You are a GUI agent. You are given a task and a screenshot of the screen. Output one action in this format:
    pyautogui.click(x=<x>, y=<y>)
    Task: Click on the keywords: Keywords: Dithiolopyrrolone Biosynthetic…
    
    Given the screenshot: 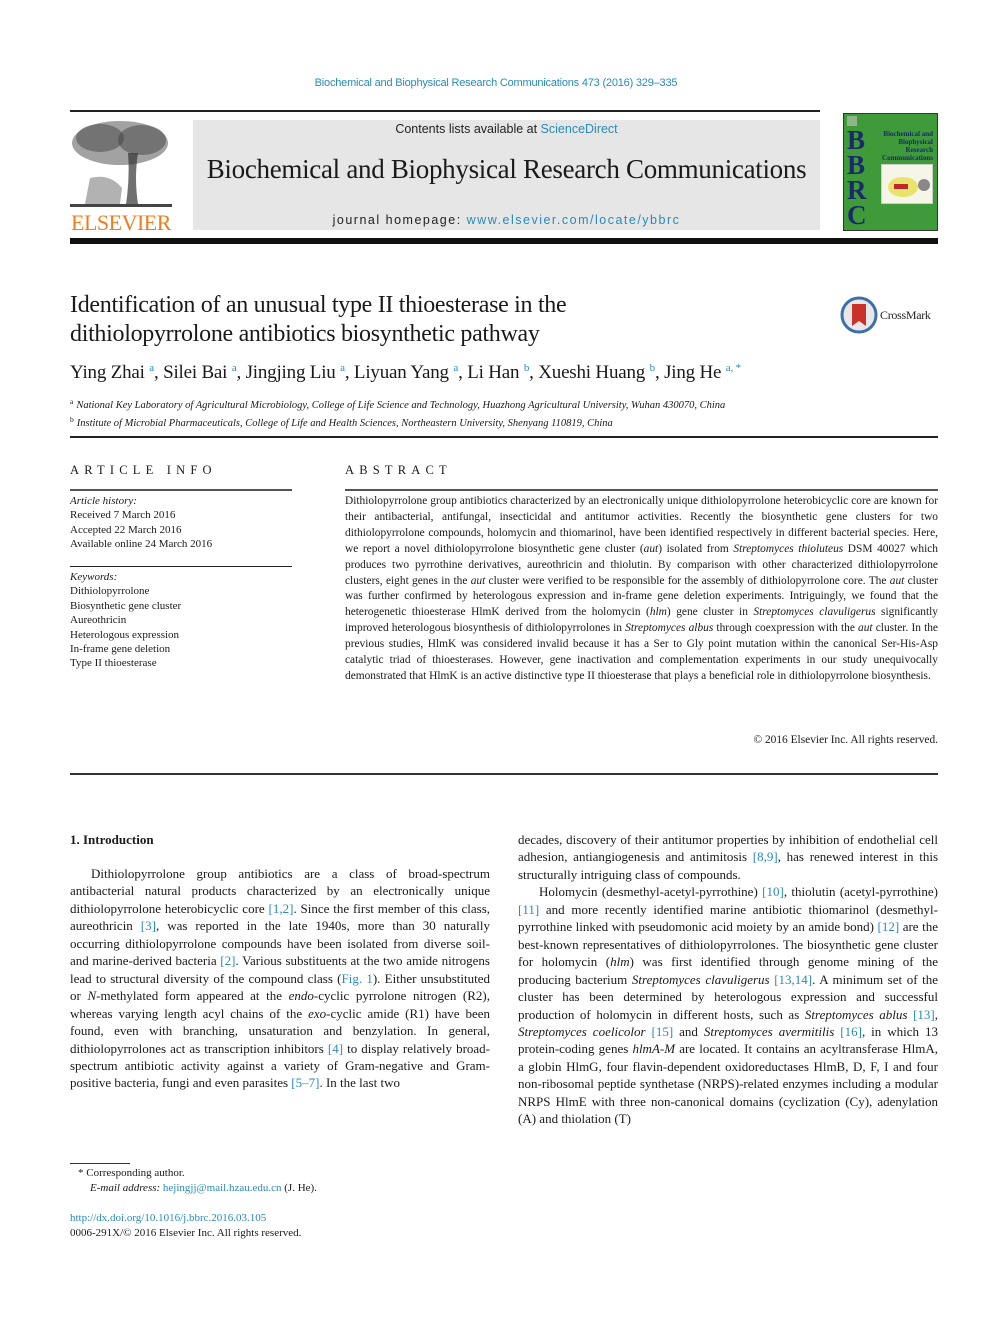 What is the action you would take?
    pyautogui.click(x=181, y=620)
    